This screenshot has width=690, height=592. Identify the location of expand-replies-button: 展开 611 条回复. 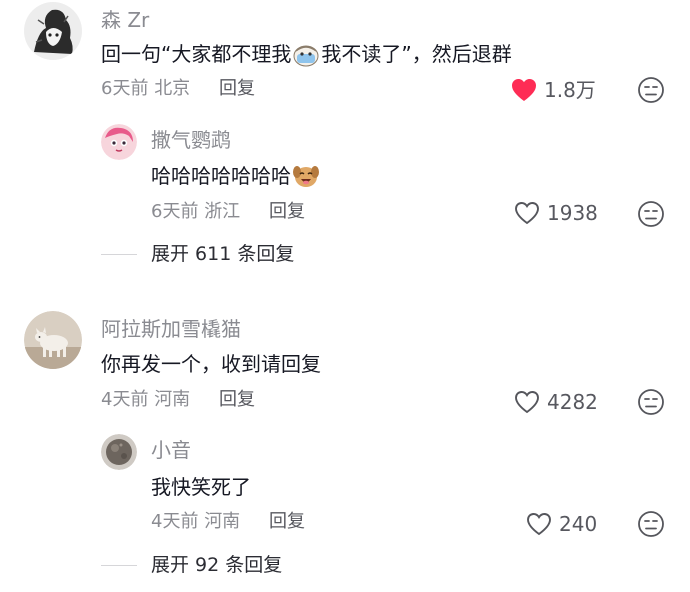
(197, 254).